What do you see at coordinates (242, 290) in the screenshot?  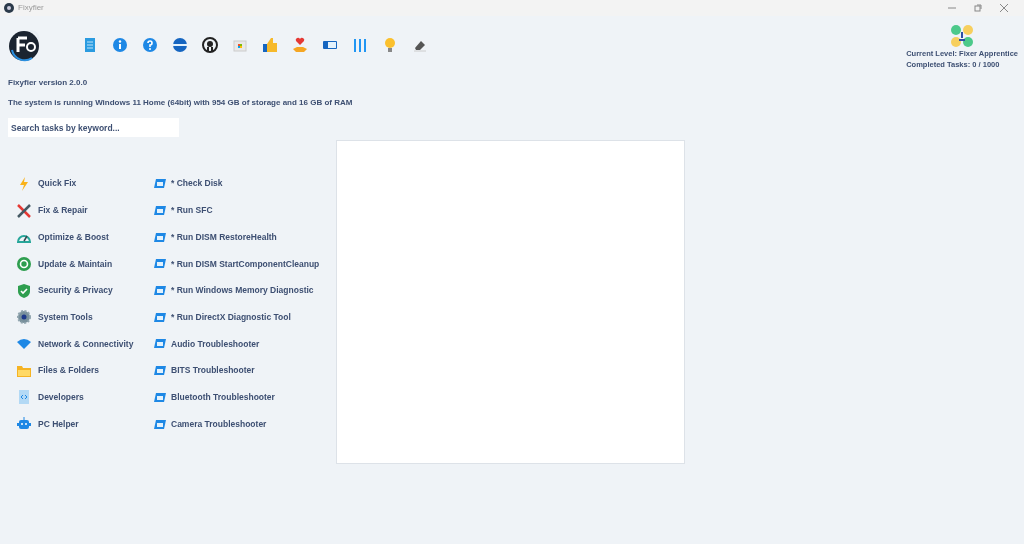 I see `task-item: * Run Windows Memory Diagnostic` at bounding box center [242, 290].